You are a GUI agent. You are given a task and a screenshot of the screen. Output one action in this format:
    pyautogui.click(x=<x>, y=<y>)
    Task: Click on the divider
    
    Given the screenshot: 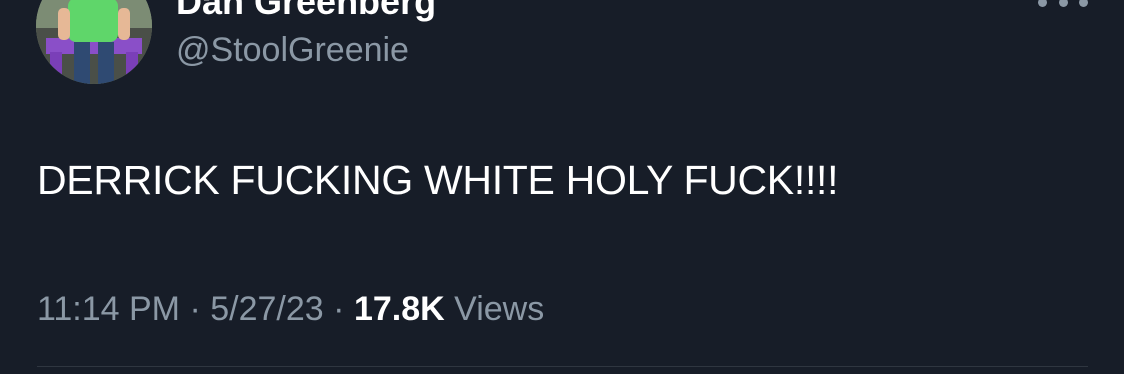 What is the action you would take?
    pyautogui.click(x=562, y=366)
    